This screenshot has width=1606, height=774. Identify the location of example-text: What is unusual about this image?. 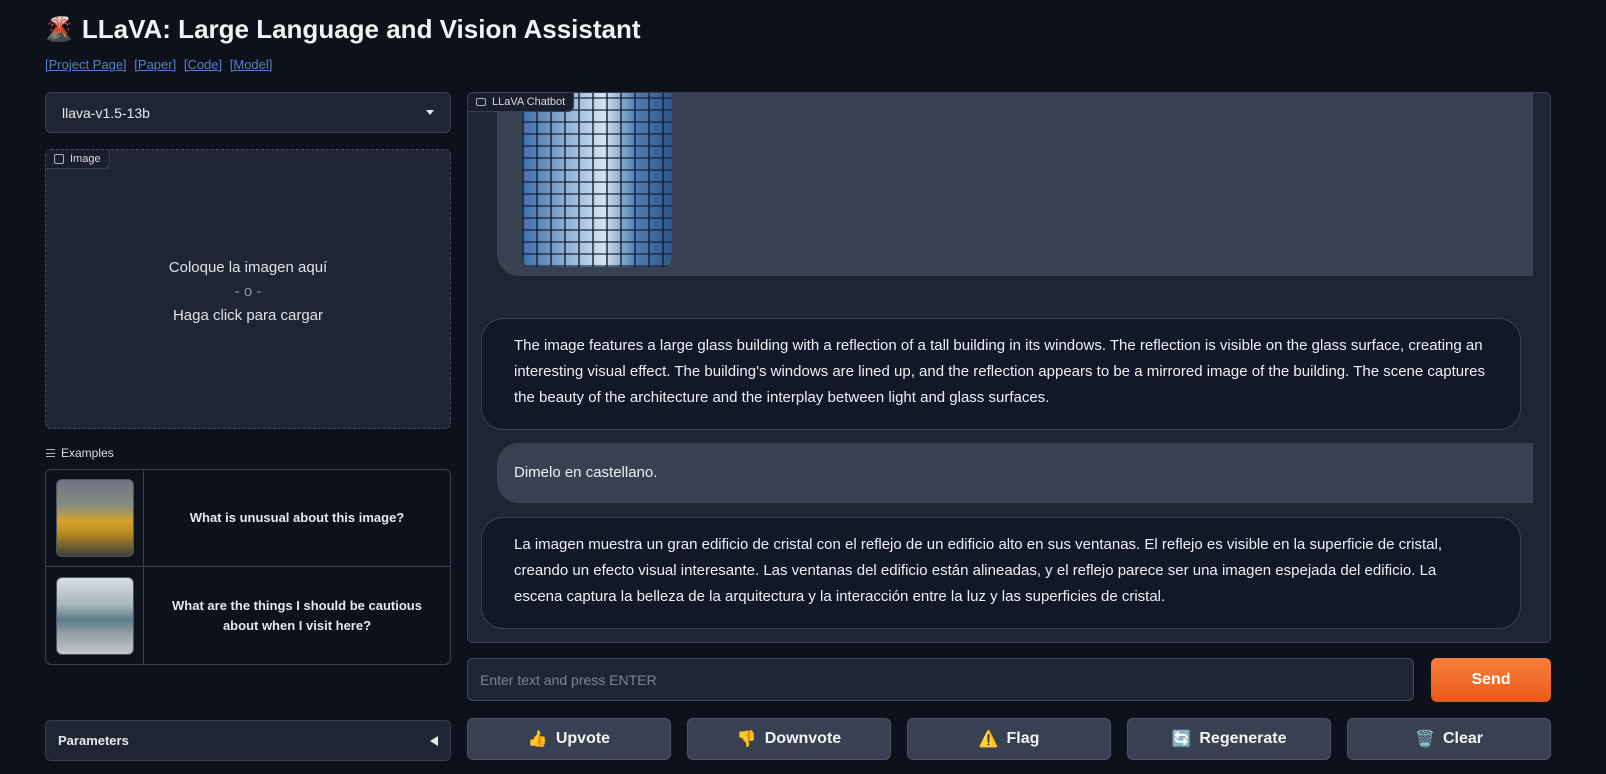
(297, 517).